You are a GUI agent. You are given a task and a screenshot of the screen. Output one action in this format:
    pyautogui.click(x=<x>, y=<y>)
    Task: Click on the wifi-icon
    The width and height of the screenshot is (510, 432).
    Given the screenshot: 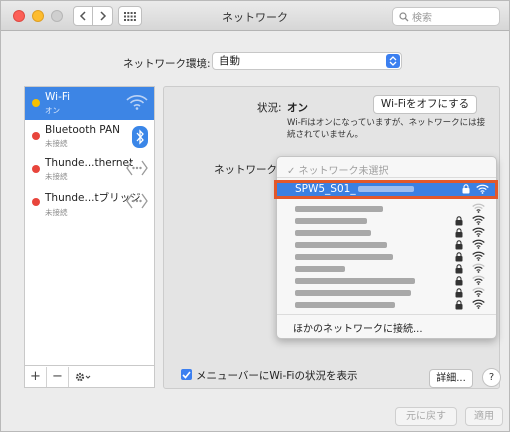 What is the action you would take?
    pyautogui.click(x=137, y=103)
    